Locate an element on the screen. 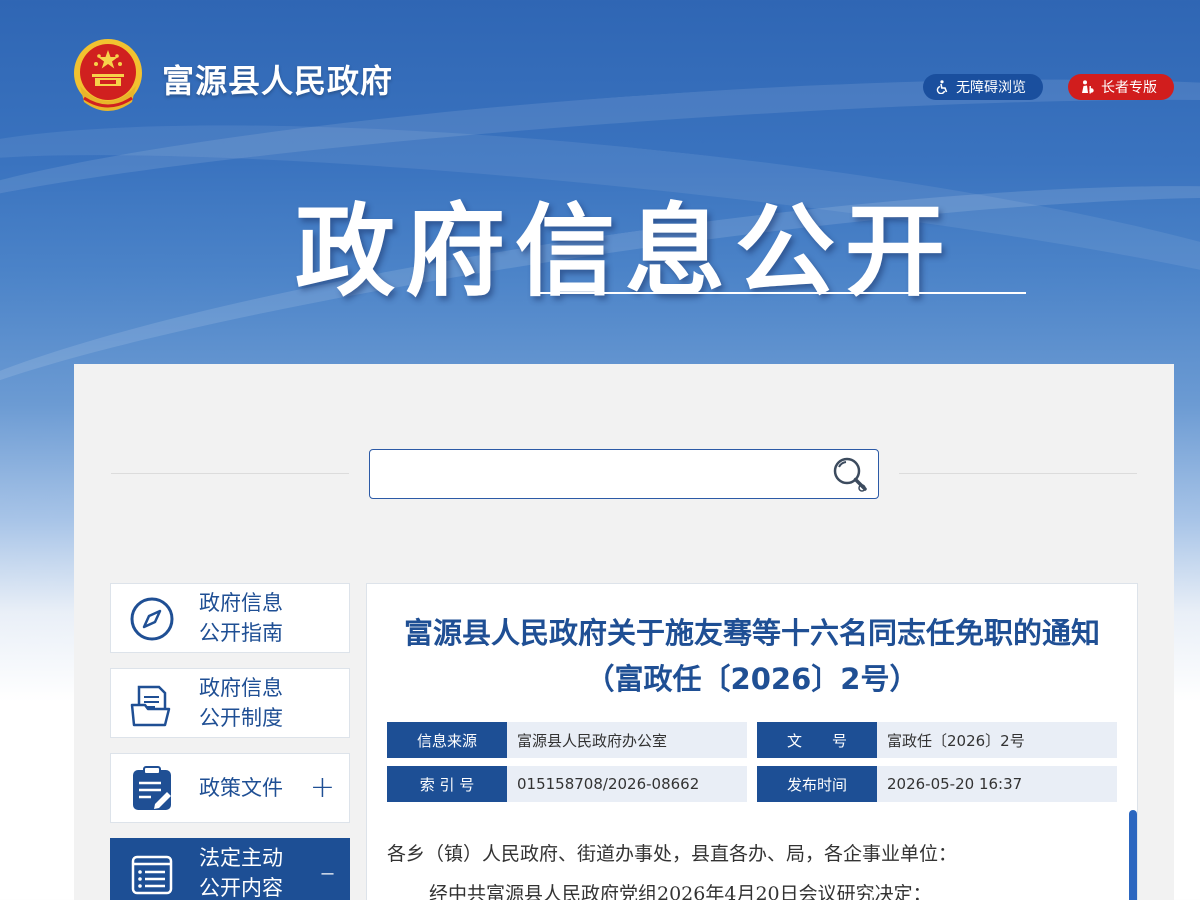 The image size is (1200, 900). meta-row: 信息来源 富源县人民政府办公室 文 号 富政任〔2026〕2号 is located at coordinates (752, 740).